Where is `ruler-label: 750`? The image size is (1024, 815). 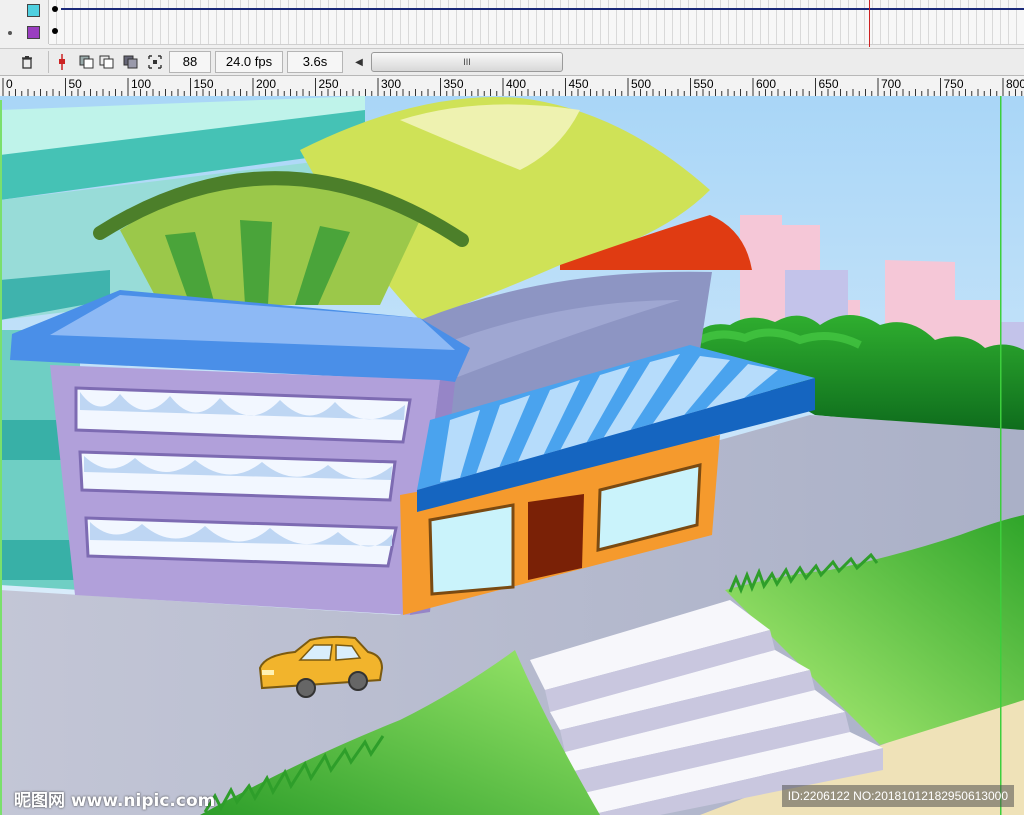 ruler-label: 750 is located at coordinates (953, 84).